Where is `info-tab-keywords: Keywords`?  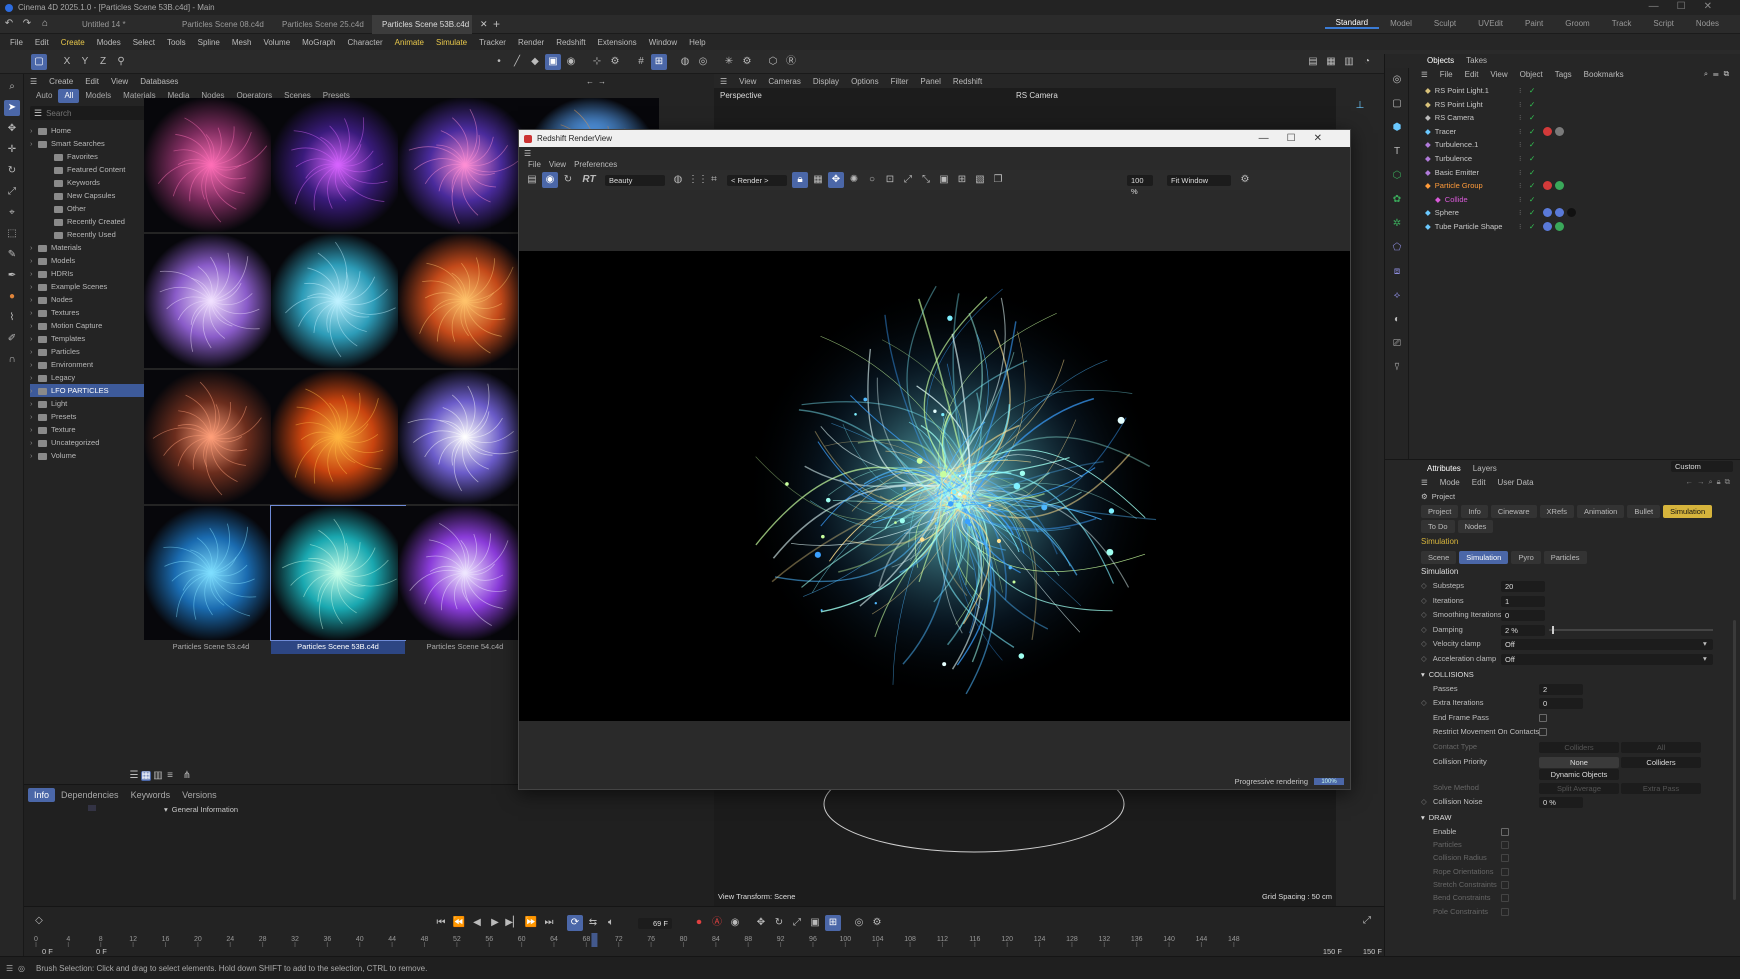
info-tab-keywords: Keywords is located at coordinates (151, 795).